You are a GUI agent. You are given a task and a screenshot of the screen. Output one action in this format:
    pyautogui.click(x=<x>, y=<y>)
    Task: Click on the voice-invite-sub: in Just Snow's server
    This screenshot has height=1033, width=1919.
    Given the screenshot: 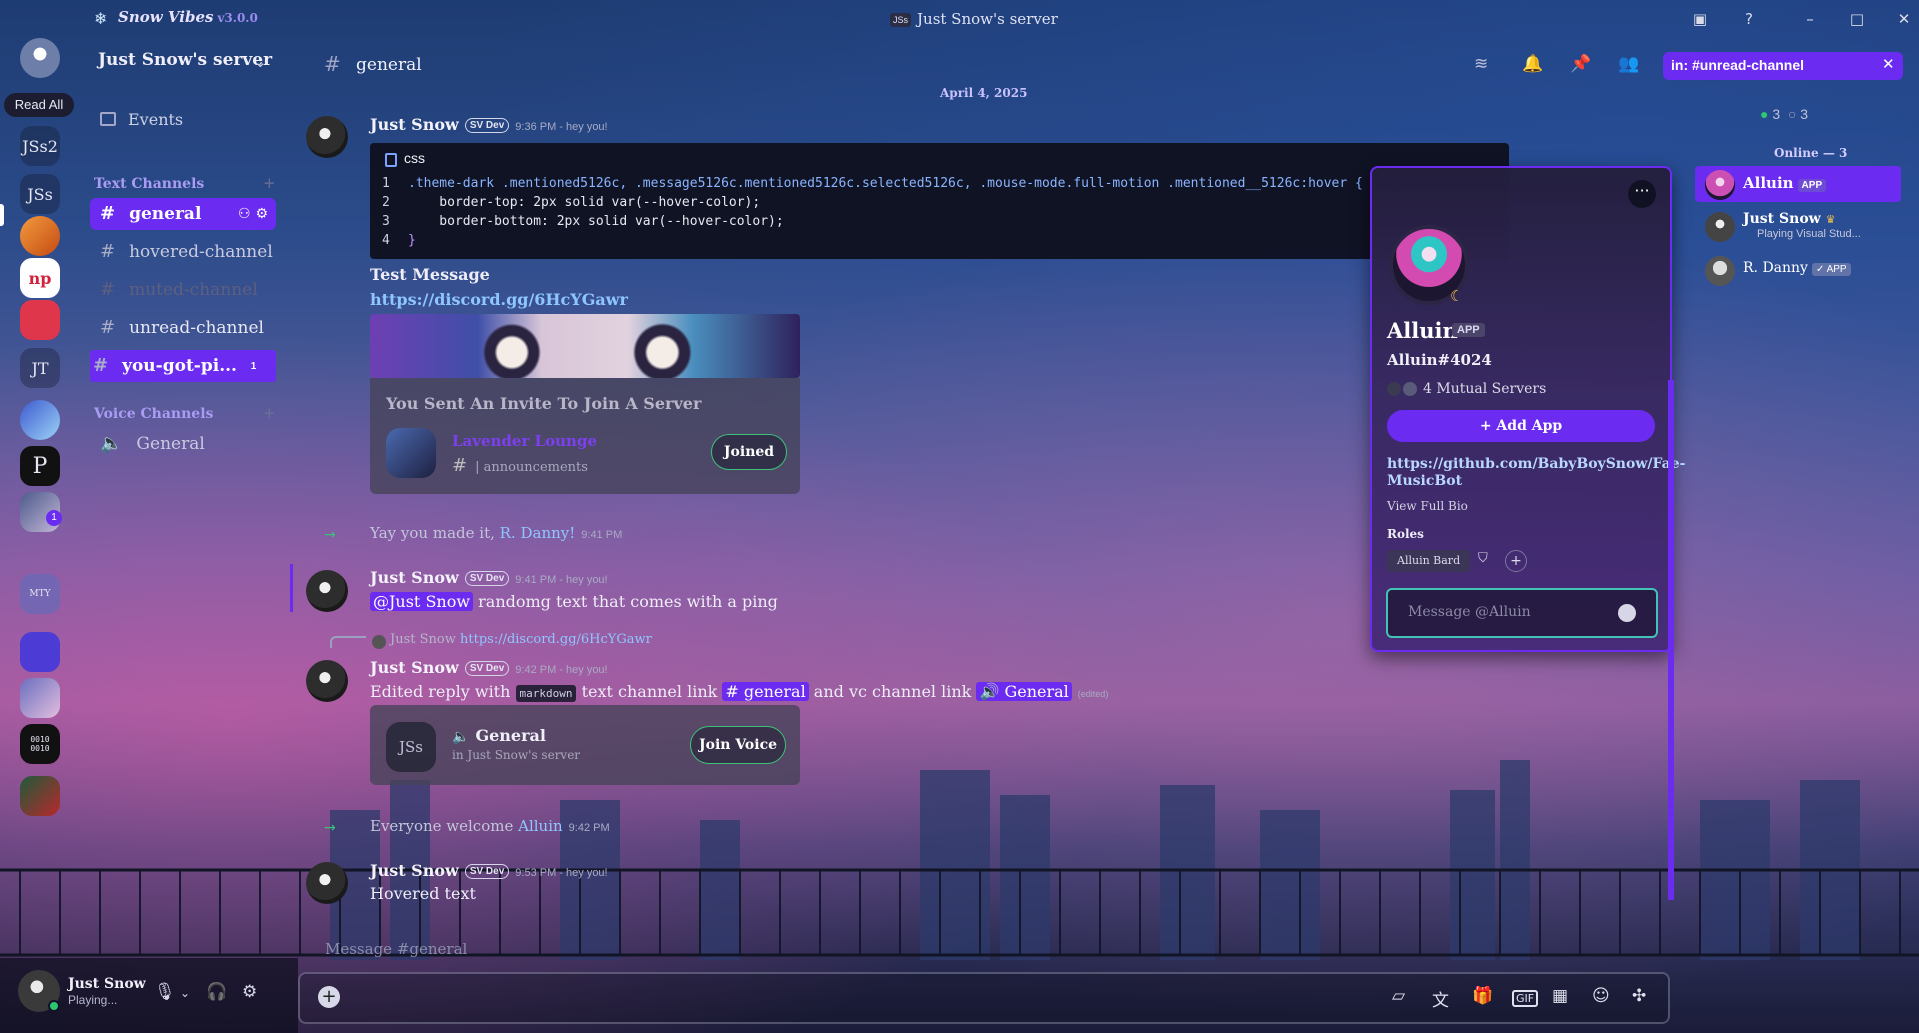 What is the action you would take?
    pyautogui.click(x=516, y=755)
    